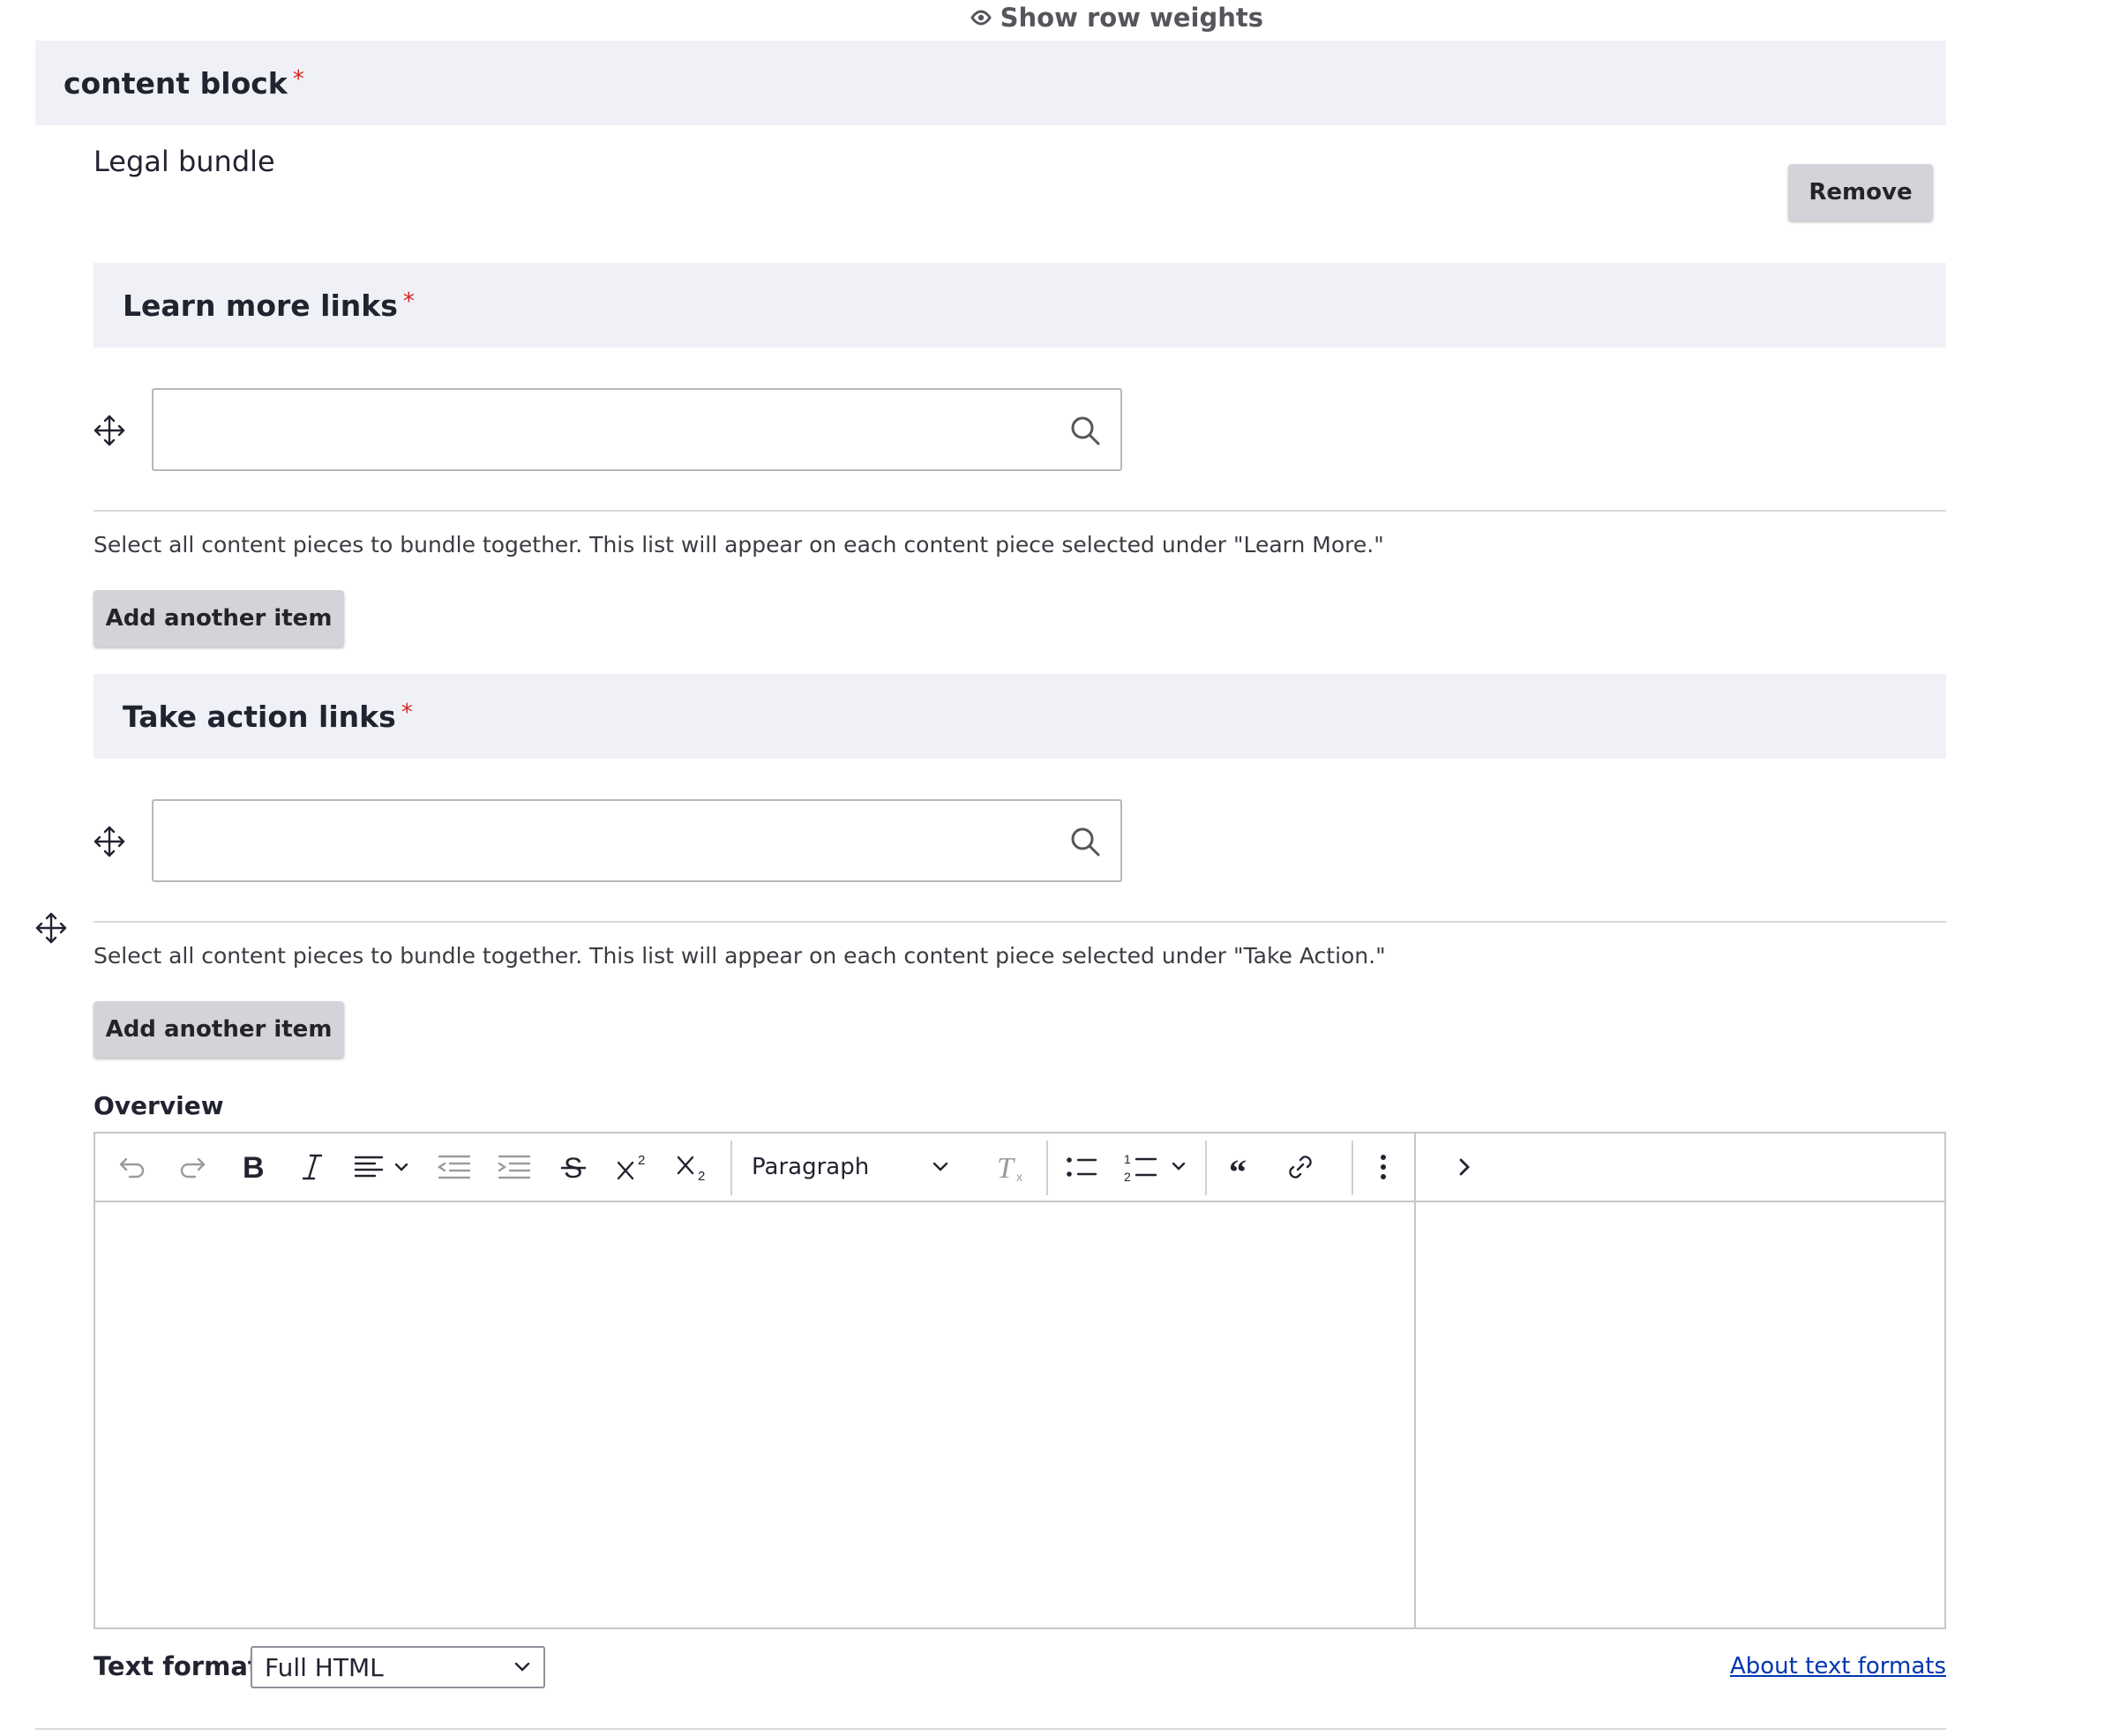 This screenshot has height=1736, width=2112. Describe the element at coordinates (990, 83) in the screenshot. I see `content-block-header: content block *` at that location.